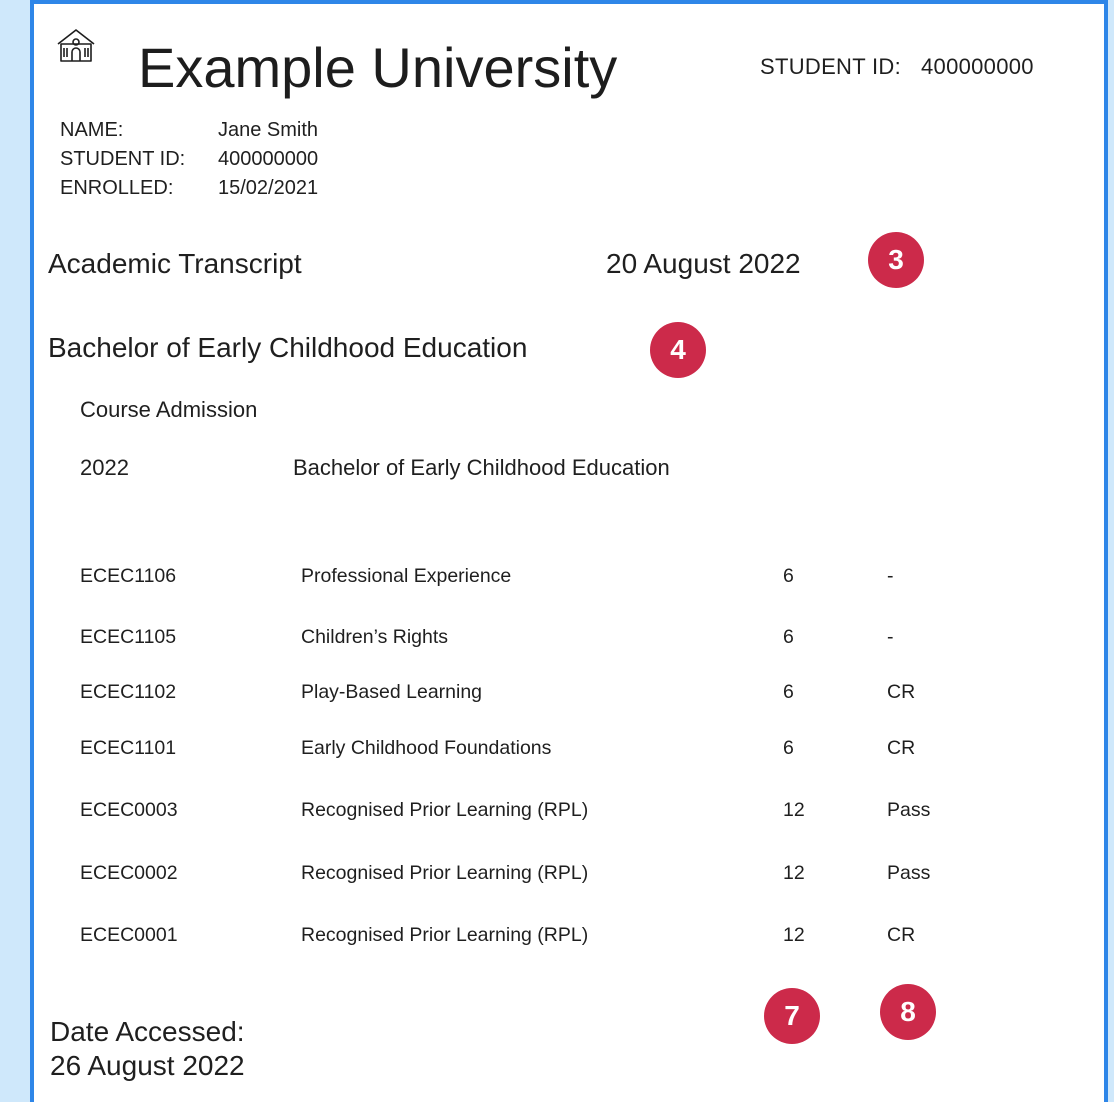 The image size is (1114, 1102). Describe the element at coordinates (128, 576) in the screenshot. I see `course-code: ECEC1106` at that location.